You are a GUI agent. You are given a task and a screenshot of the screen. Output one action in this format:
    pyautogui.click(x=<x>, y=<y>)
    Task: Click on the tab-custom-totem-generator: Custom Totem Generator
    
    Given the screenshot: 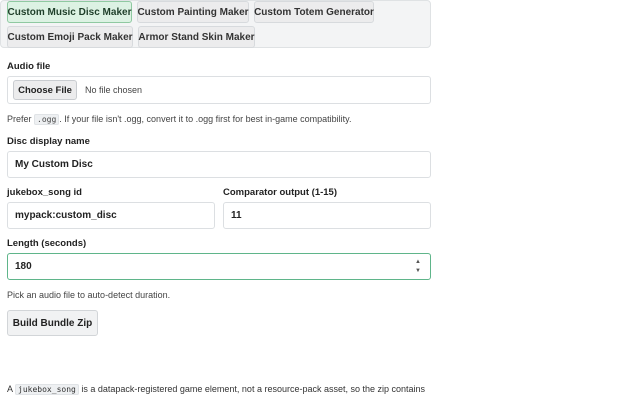 What is the action you would take?
    pyautogui.click(x=314, y=12)
    